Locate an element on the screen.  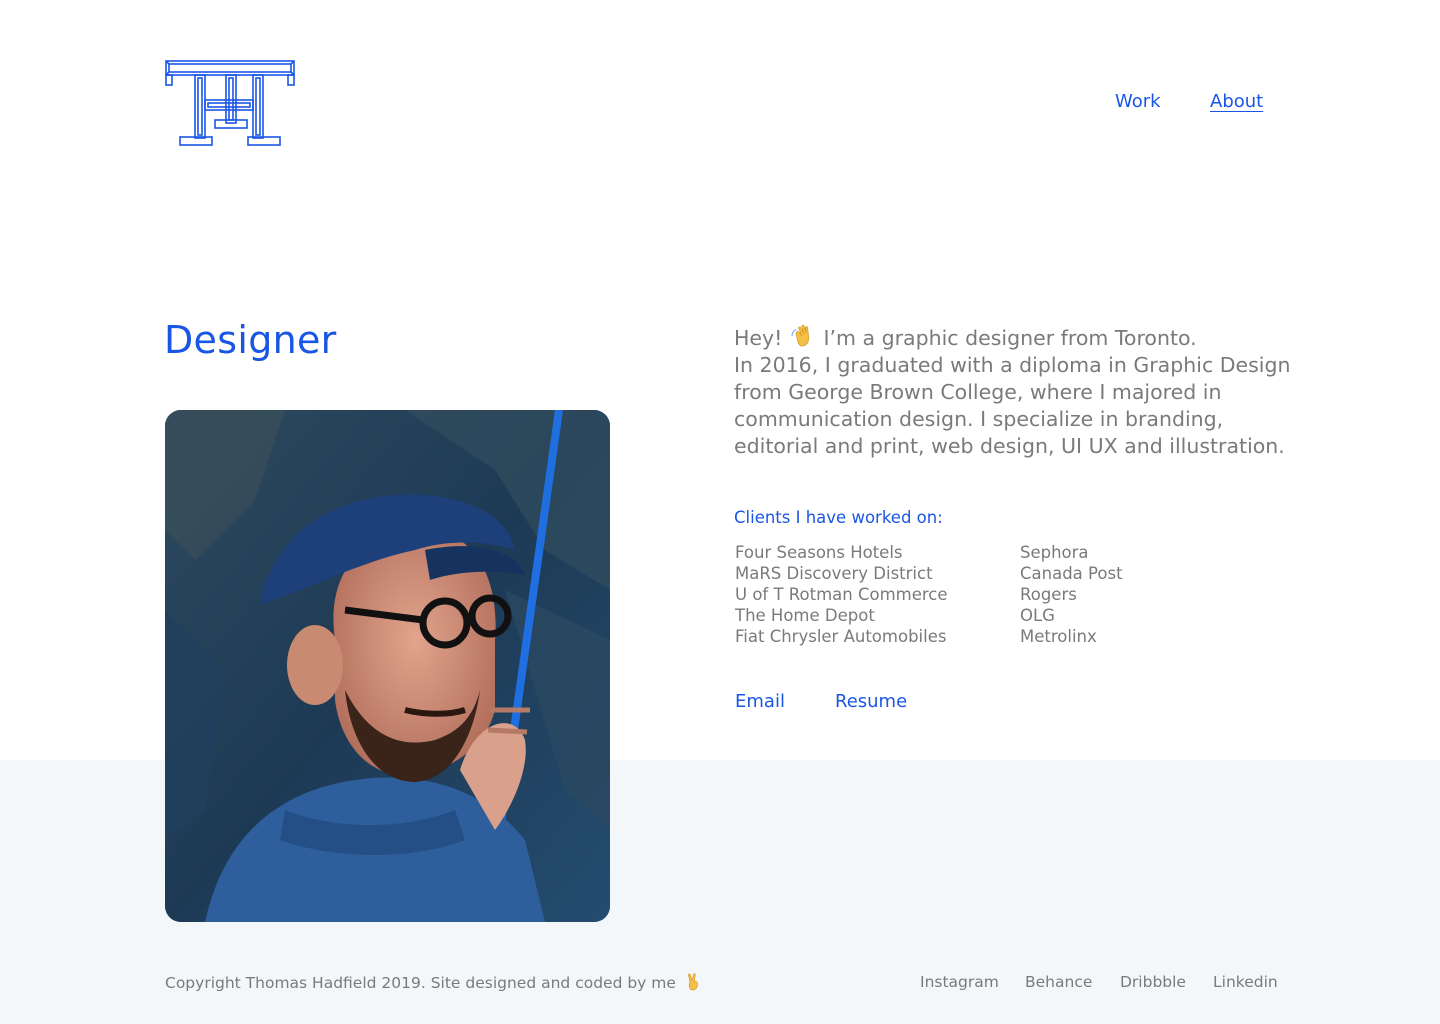
instagram-link: Instagram is located at coordinates (959, 982).